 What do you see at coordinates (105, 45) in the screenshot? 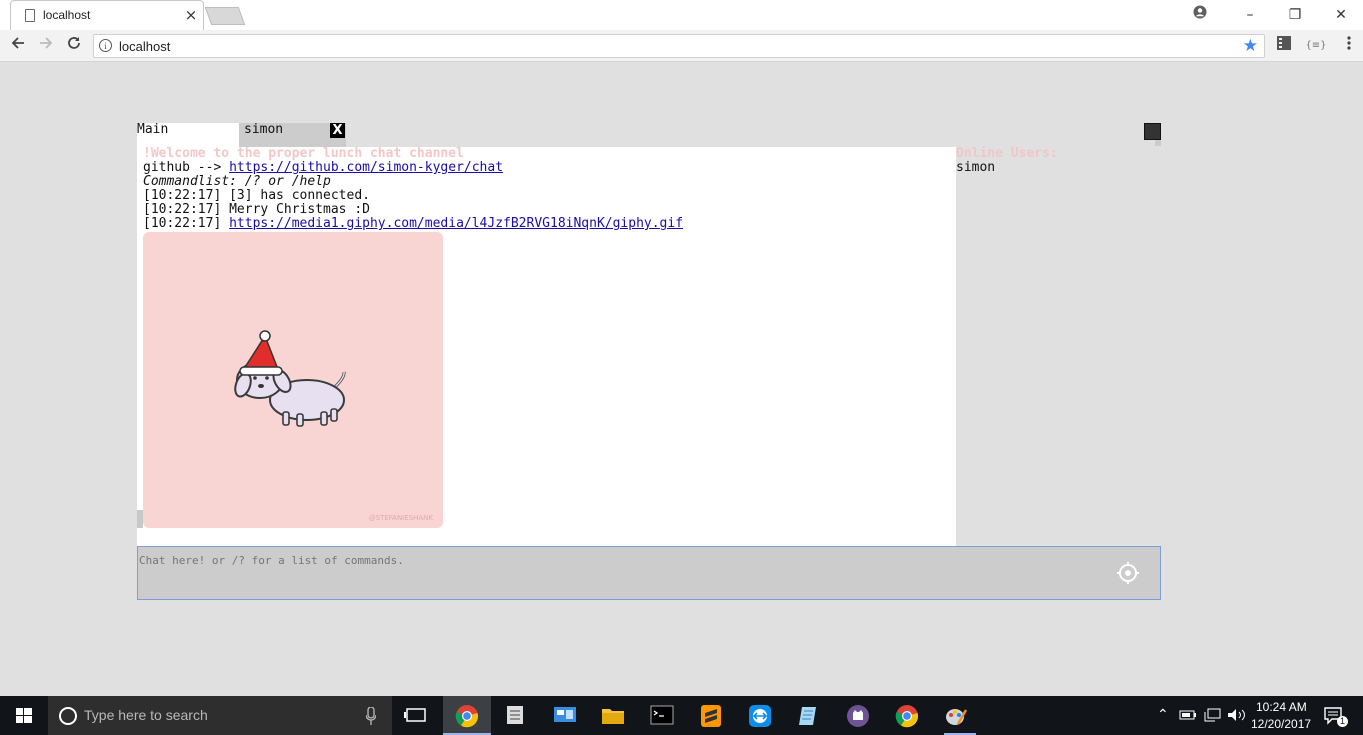
I see `info-icon: i` at bounding box center [105, 45].